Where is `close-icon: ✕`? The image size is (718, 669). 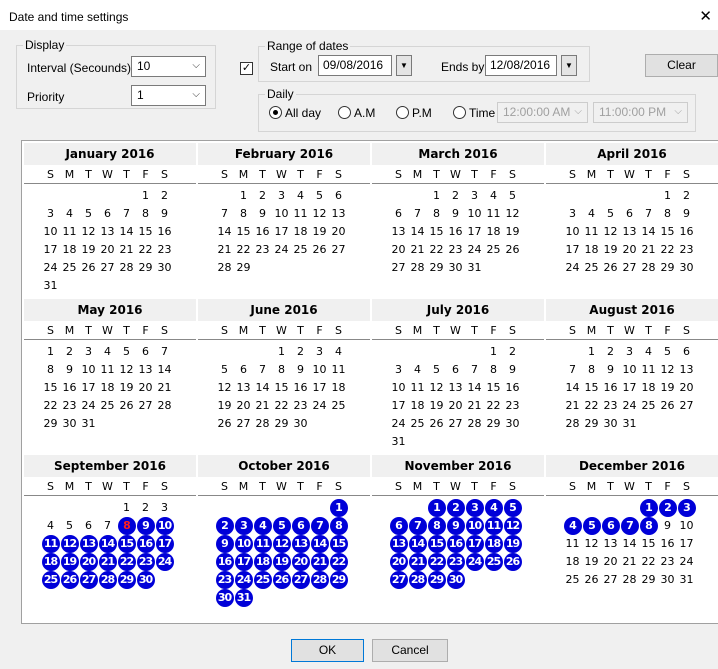 close-icon: ✕ is located at coordinates (705, 16).